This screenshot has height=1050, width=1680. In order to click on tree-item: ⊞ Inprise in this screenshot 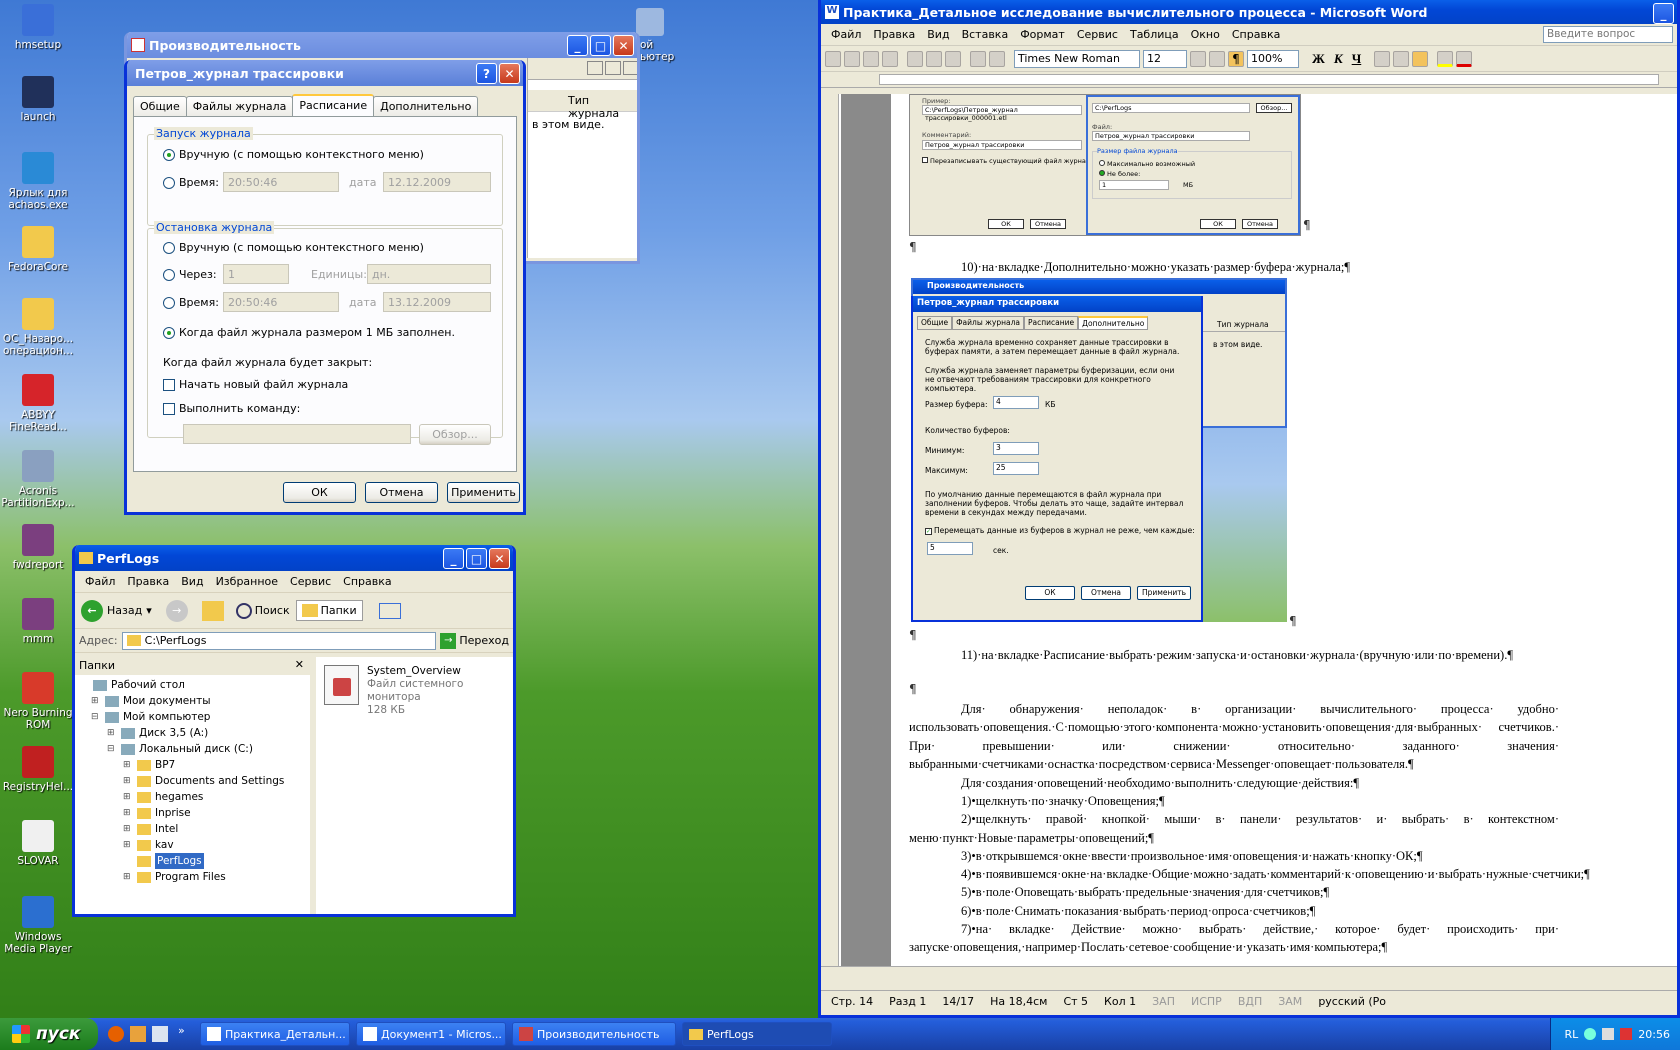, I will do `click(192, 813)`.